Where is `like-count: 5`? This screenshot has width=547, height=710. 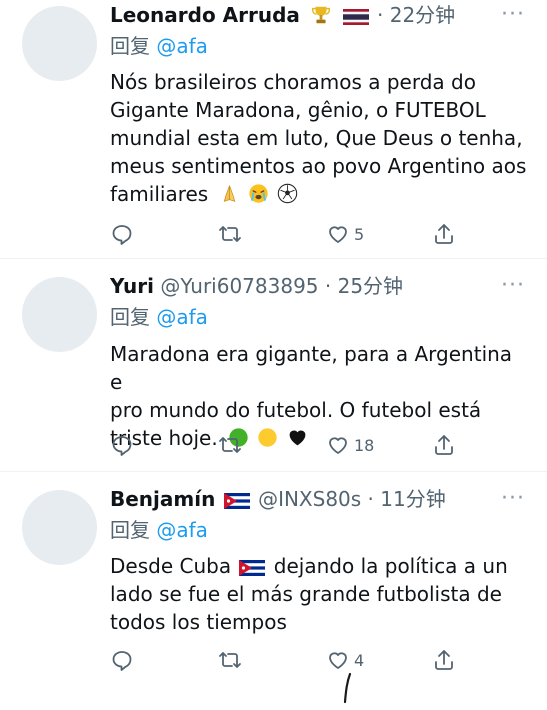
like-count: 5 is located at coordinates (359, 234).